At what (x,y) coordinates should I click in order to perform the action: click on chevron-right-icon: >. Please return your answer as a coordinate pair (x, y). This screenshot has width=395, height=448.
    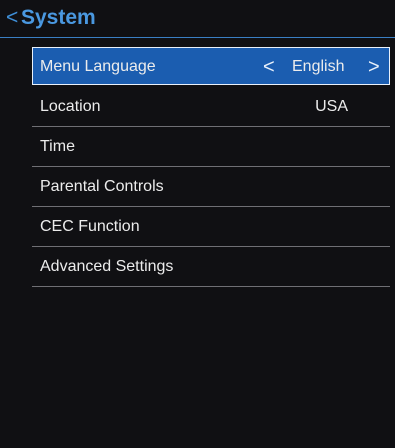
    Looking at the image, I should click on (374, 67).